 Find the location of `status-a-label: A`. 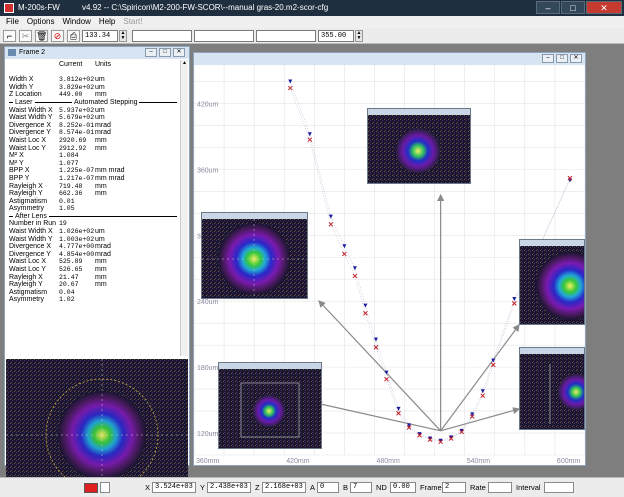

status-a-label: A is located at coordinates (313, 487).